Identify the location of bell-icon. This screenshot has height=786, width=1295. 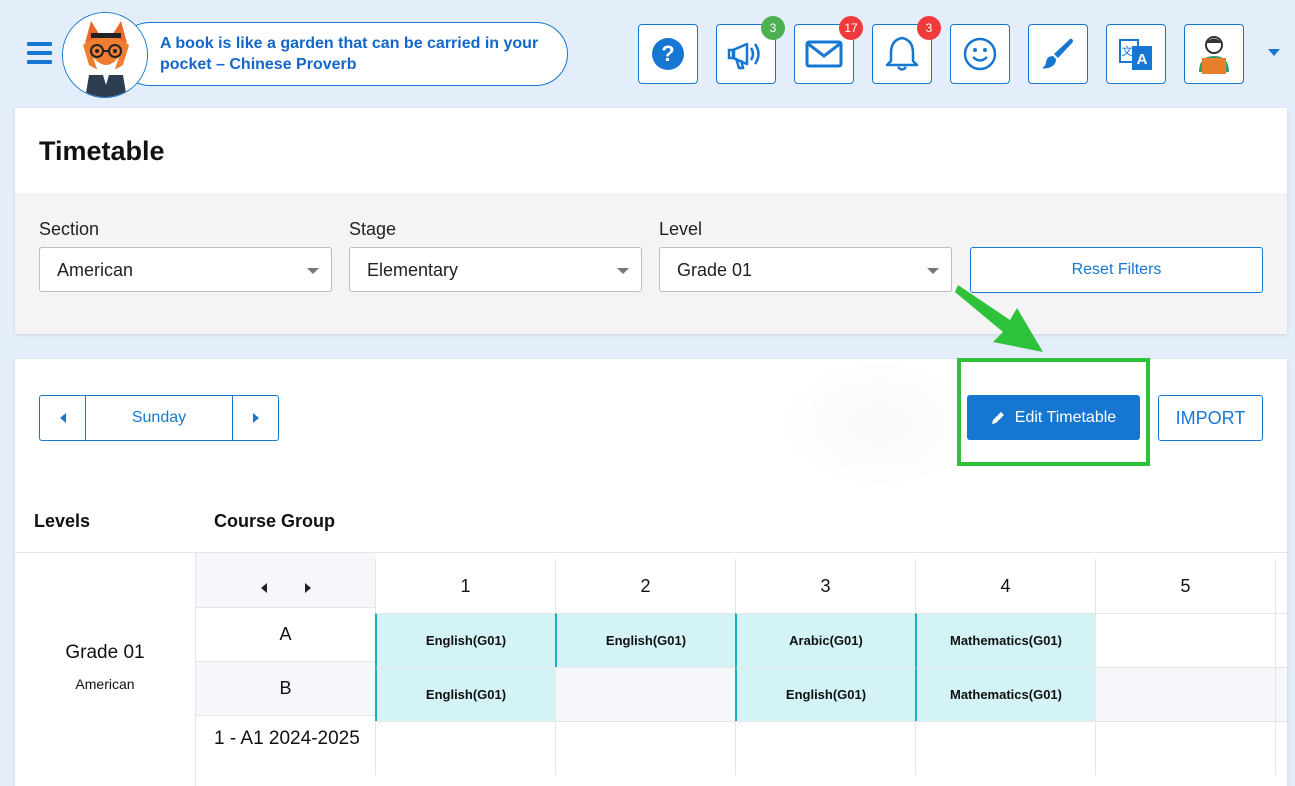
(902, 53).